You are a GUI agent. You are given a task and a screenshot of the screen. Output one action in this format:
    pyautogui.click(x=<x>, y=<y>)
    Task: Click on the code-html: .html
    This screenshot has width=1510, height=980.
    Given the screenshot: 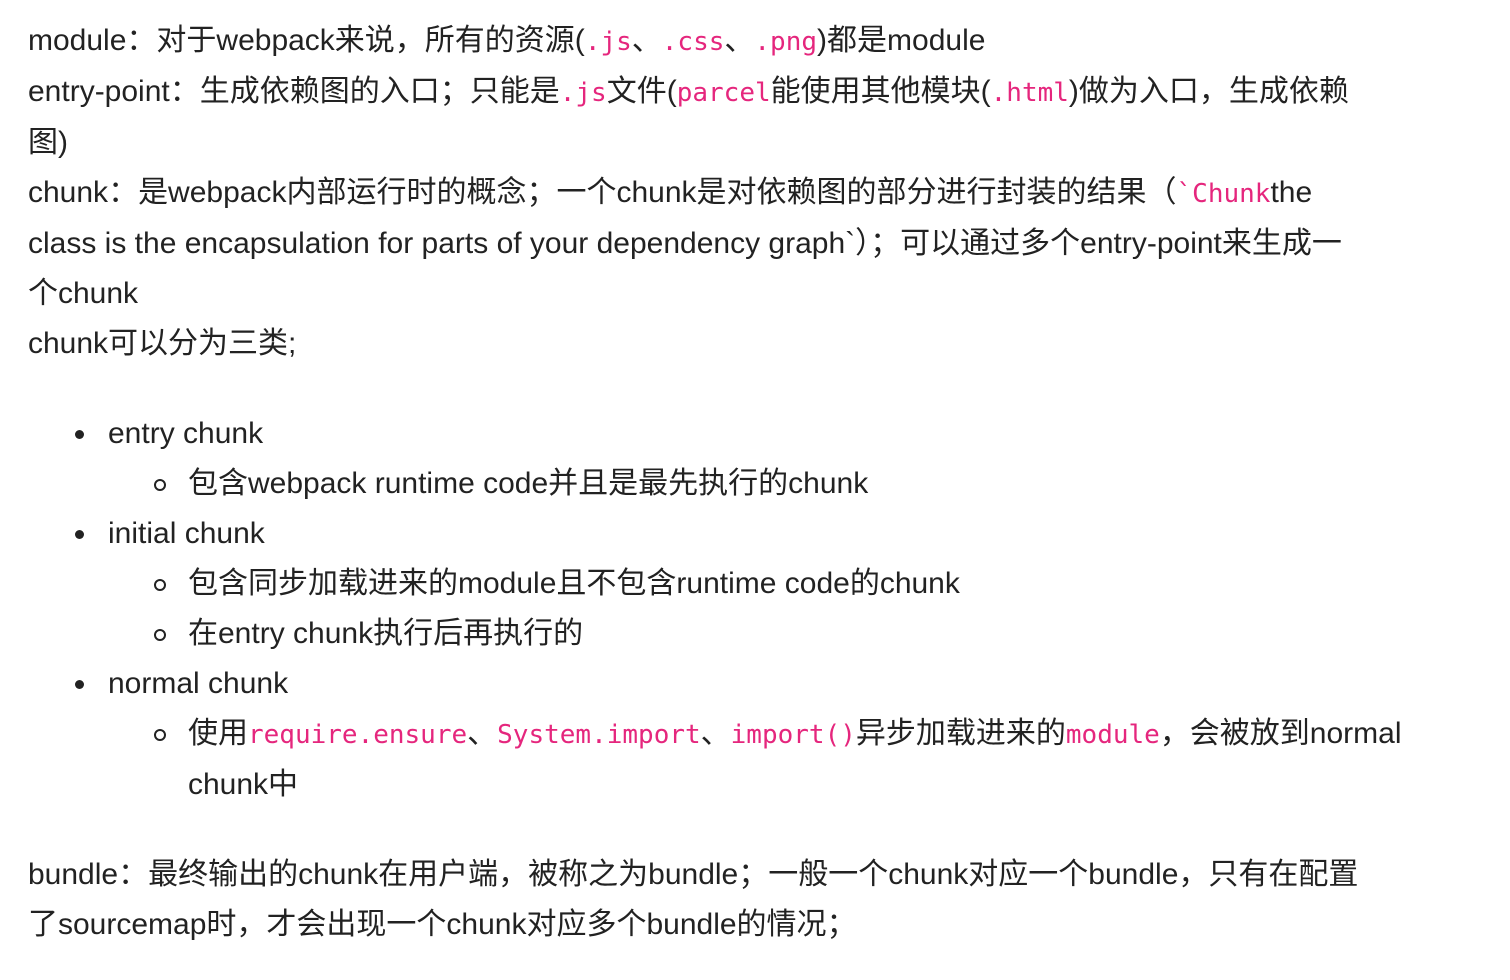 What is the action you would take?
    pyautogui.click(x=1029, y=93)
    